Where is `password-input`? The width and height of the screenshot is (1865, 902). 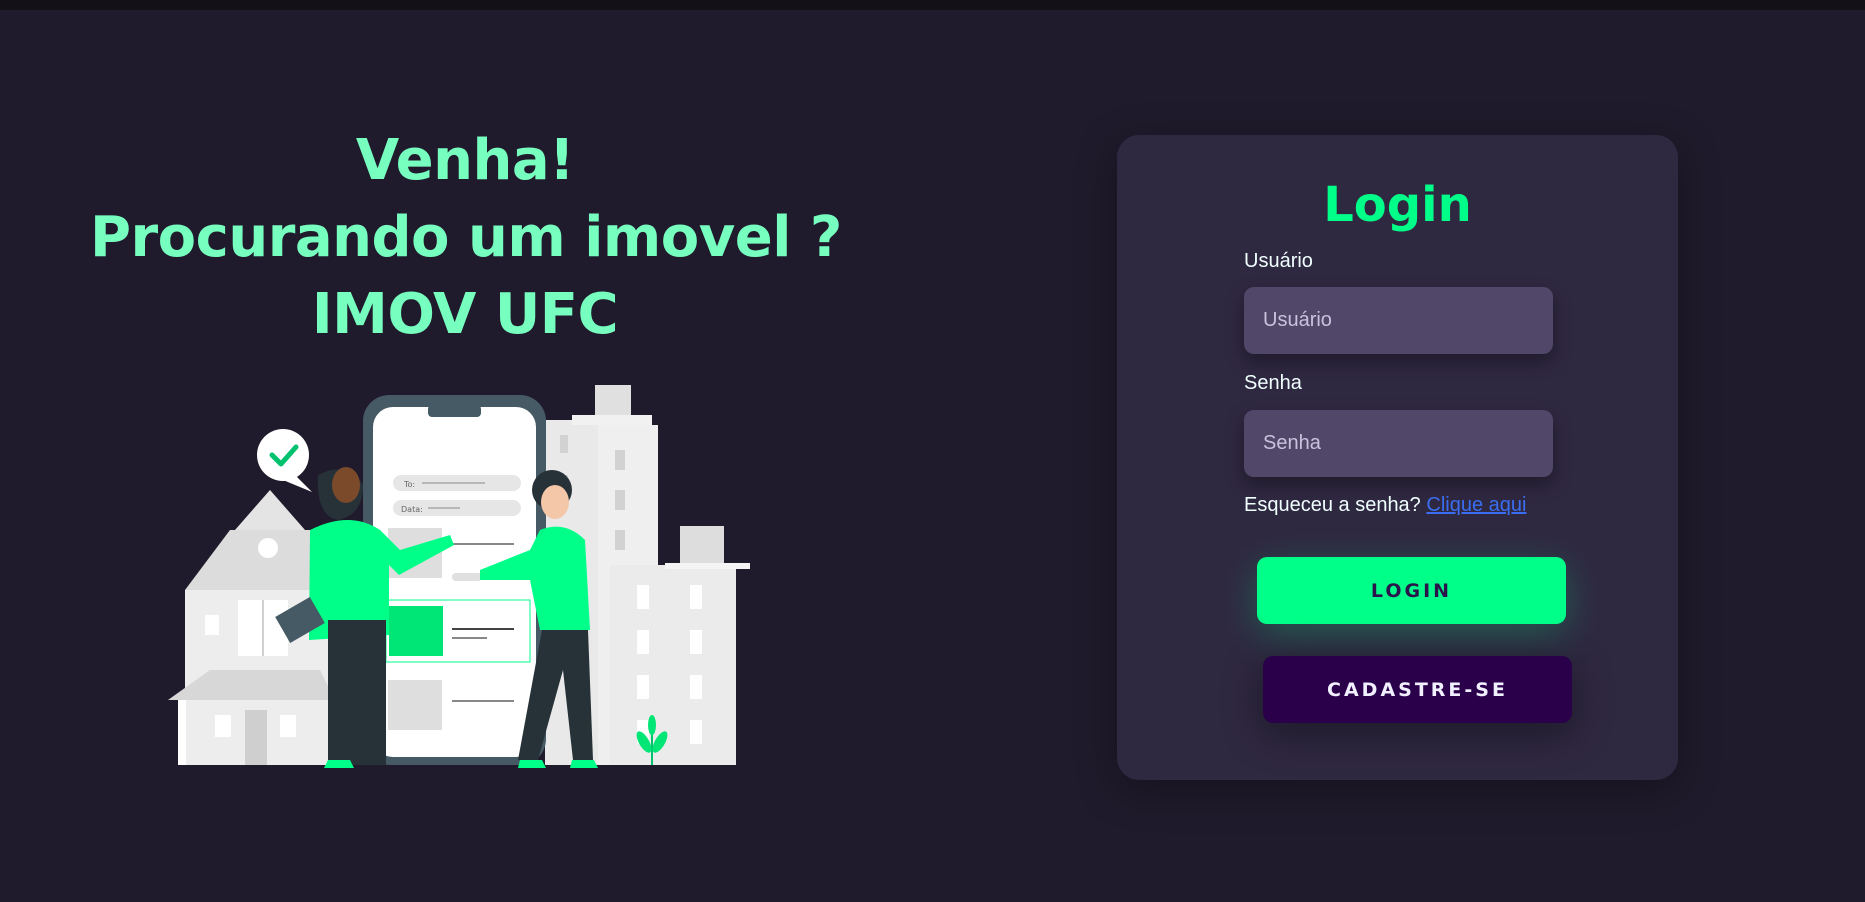
password-input is located at coordinates (1398, 443).